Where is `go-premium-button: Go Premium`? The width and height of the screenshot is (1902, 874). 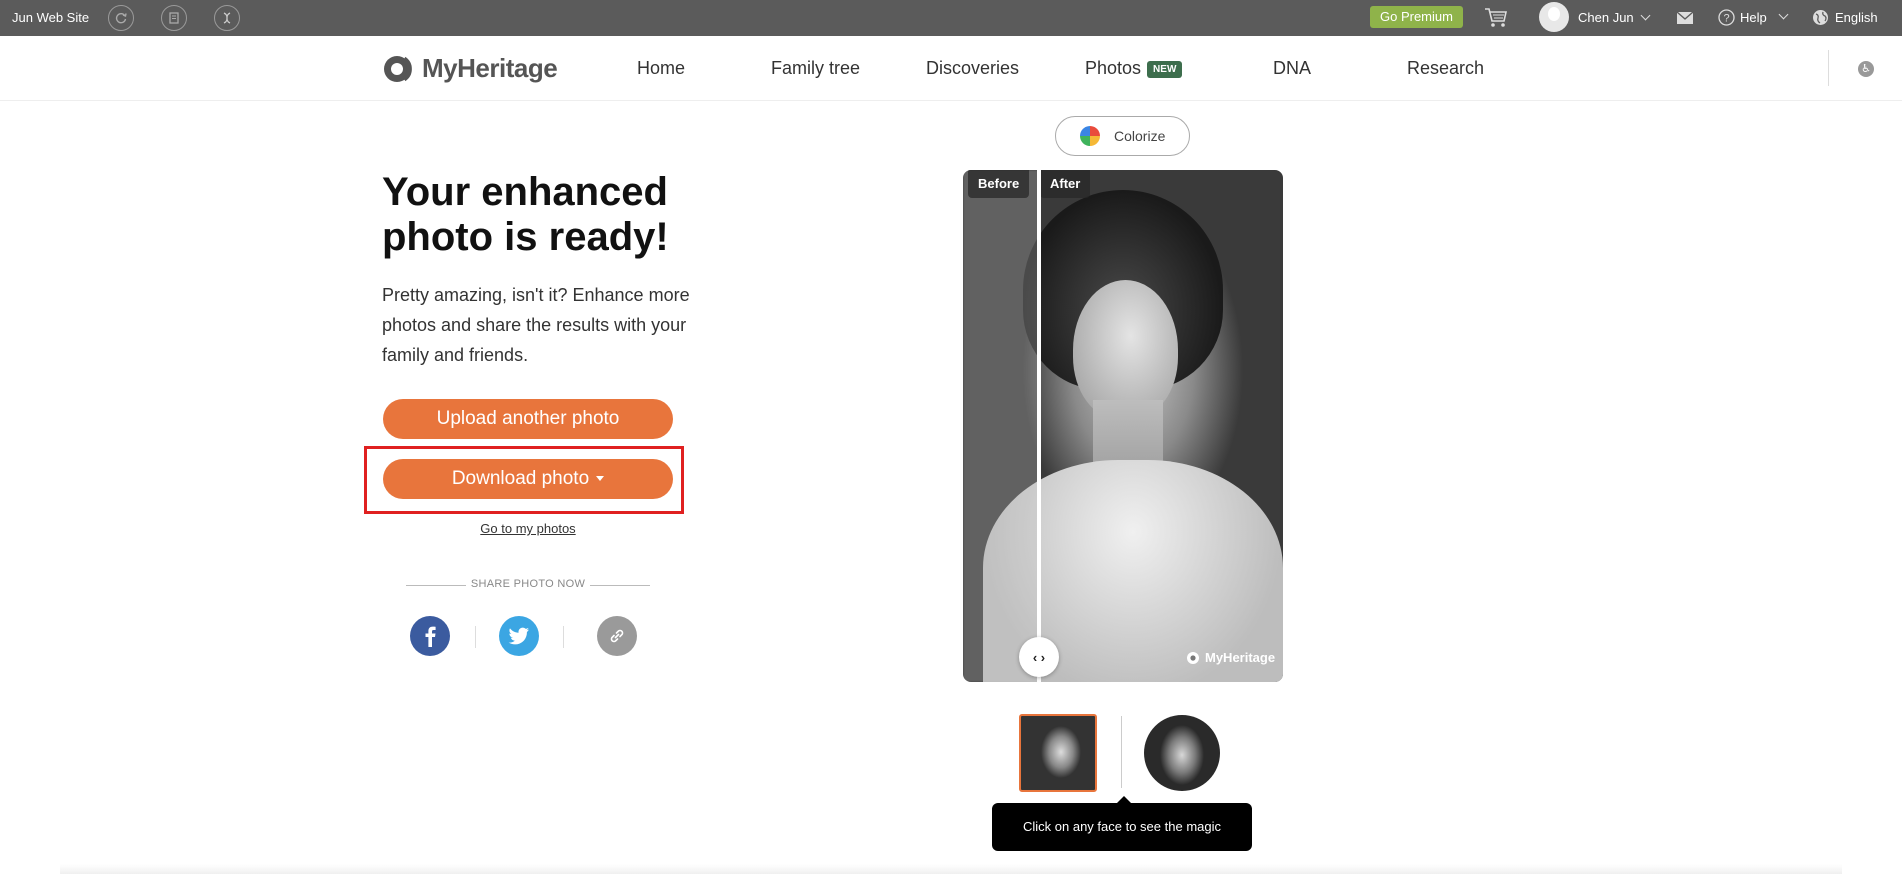
go-premium-button: Go Premium is located at coordinates (1416, 17).